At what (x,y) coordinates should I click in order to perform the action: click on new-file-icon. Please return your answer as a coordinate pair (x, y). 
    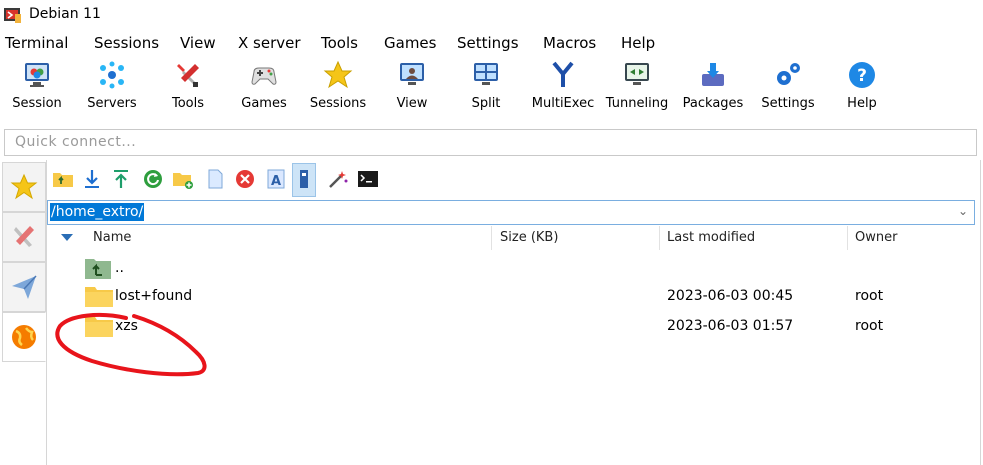
    Looking at the image, I should click on (215, 179).